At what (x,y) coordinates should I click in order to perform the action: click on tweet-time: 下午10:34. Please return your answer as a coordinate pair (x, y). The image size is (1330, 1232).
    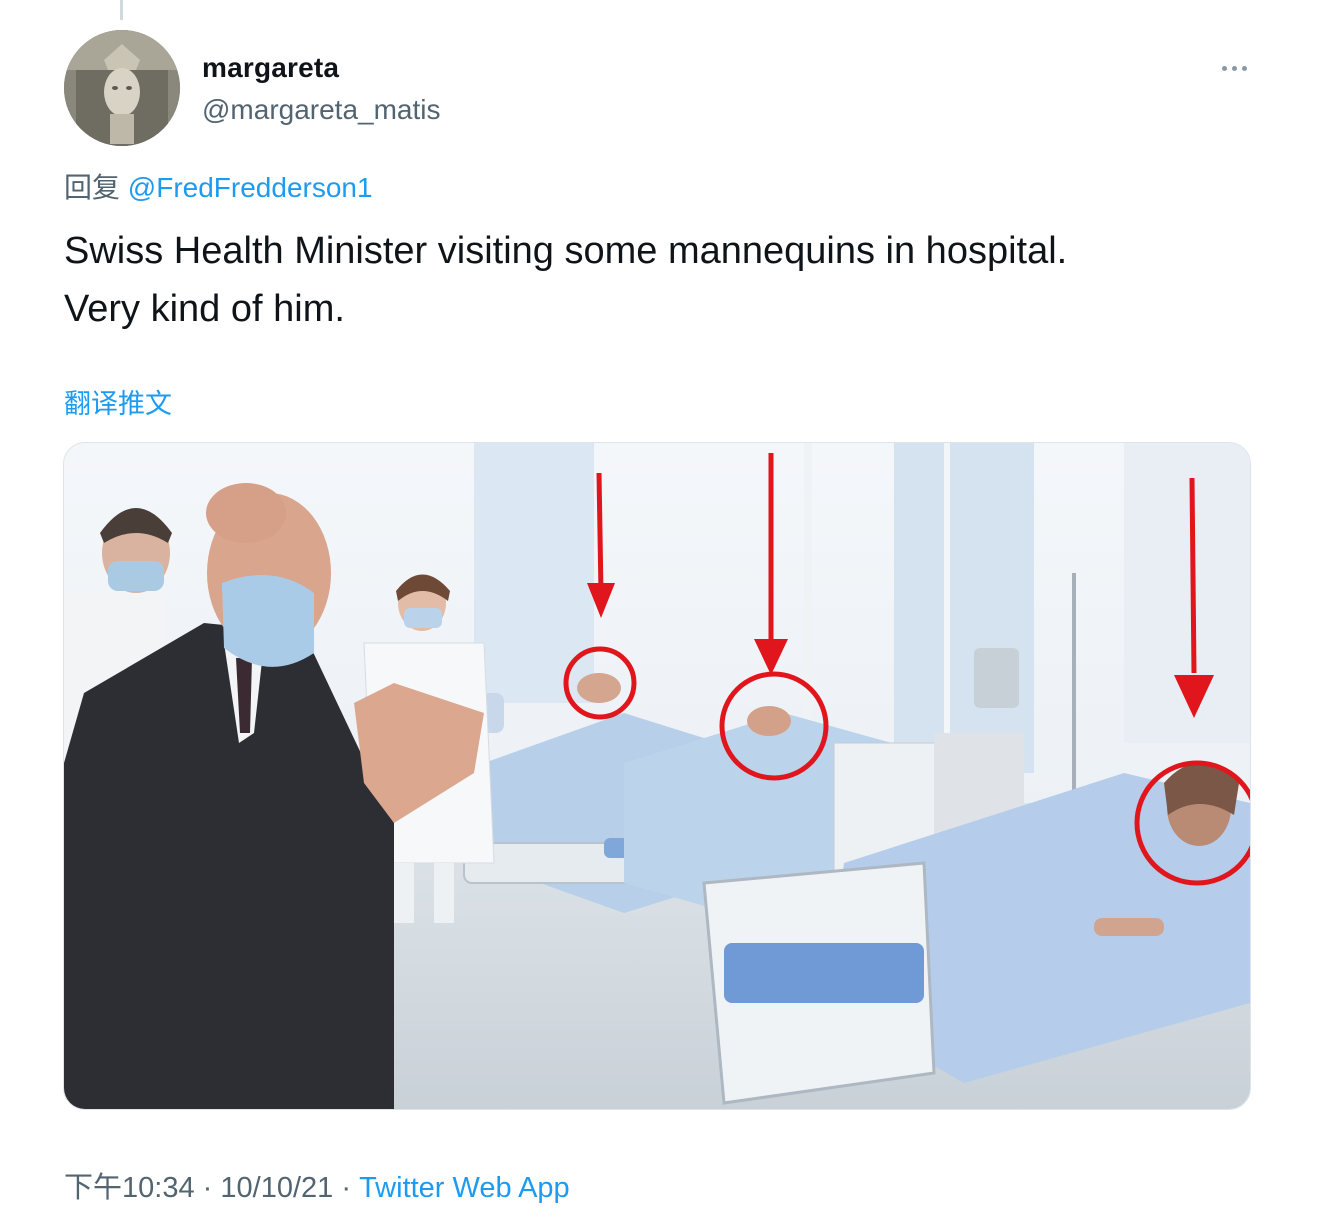
    Looking at the image, I should click on (129, 1188).